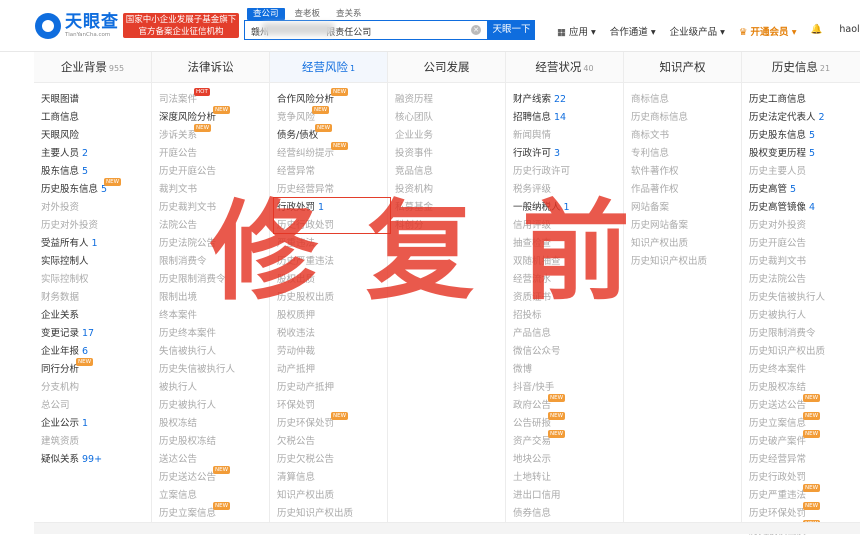  What do you see at coordinates (328, 460) in the screenshot?
I see `dimension-item: 历史欠税公告` at bounding box center [328, 460].